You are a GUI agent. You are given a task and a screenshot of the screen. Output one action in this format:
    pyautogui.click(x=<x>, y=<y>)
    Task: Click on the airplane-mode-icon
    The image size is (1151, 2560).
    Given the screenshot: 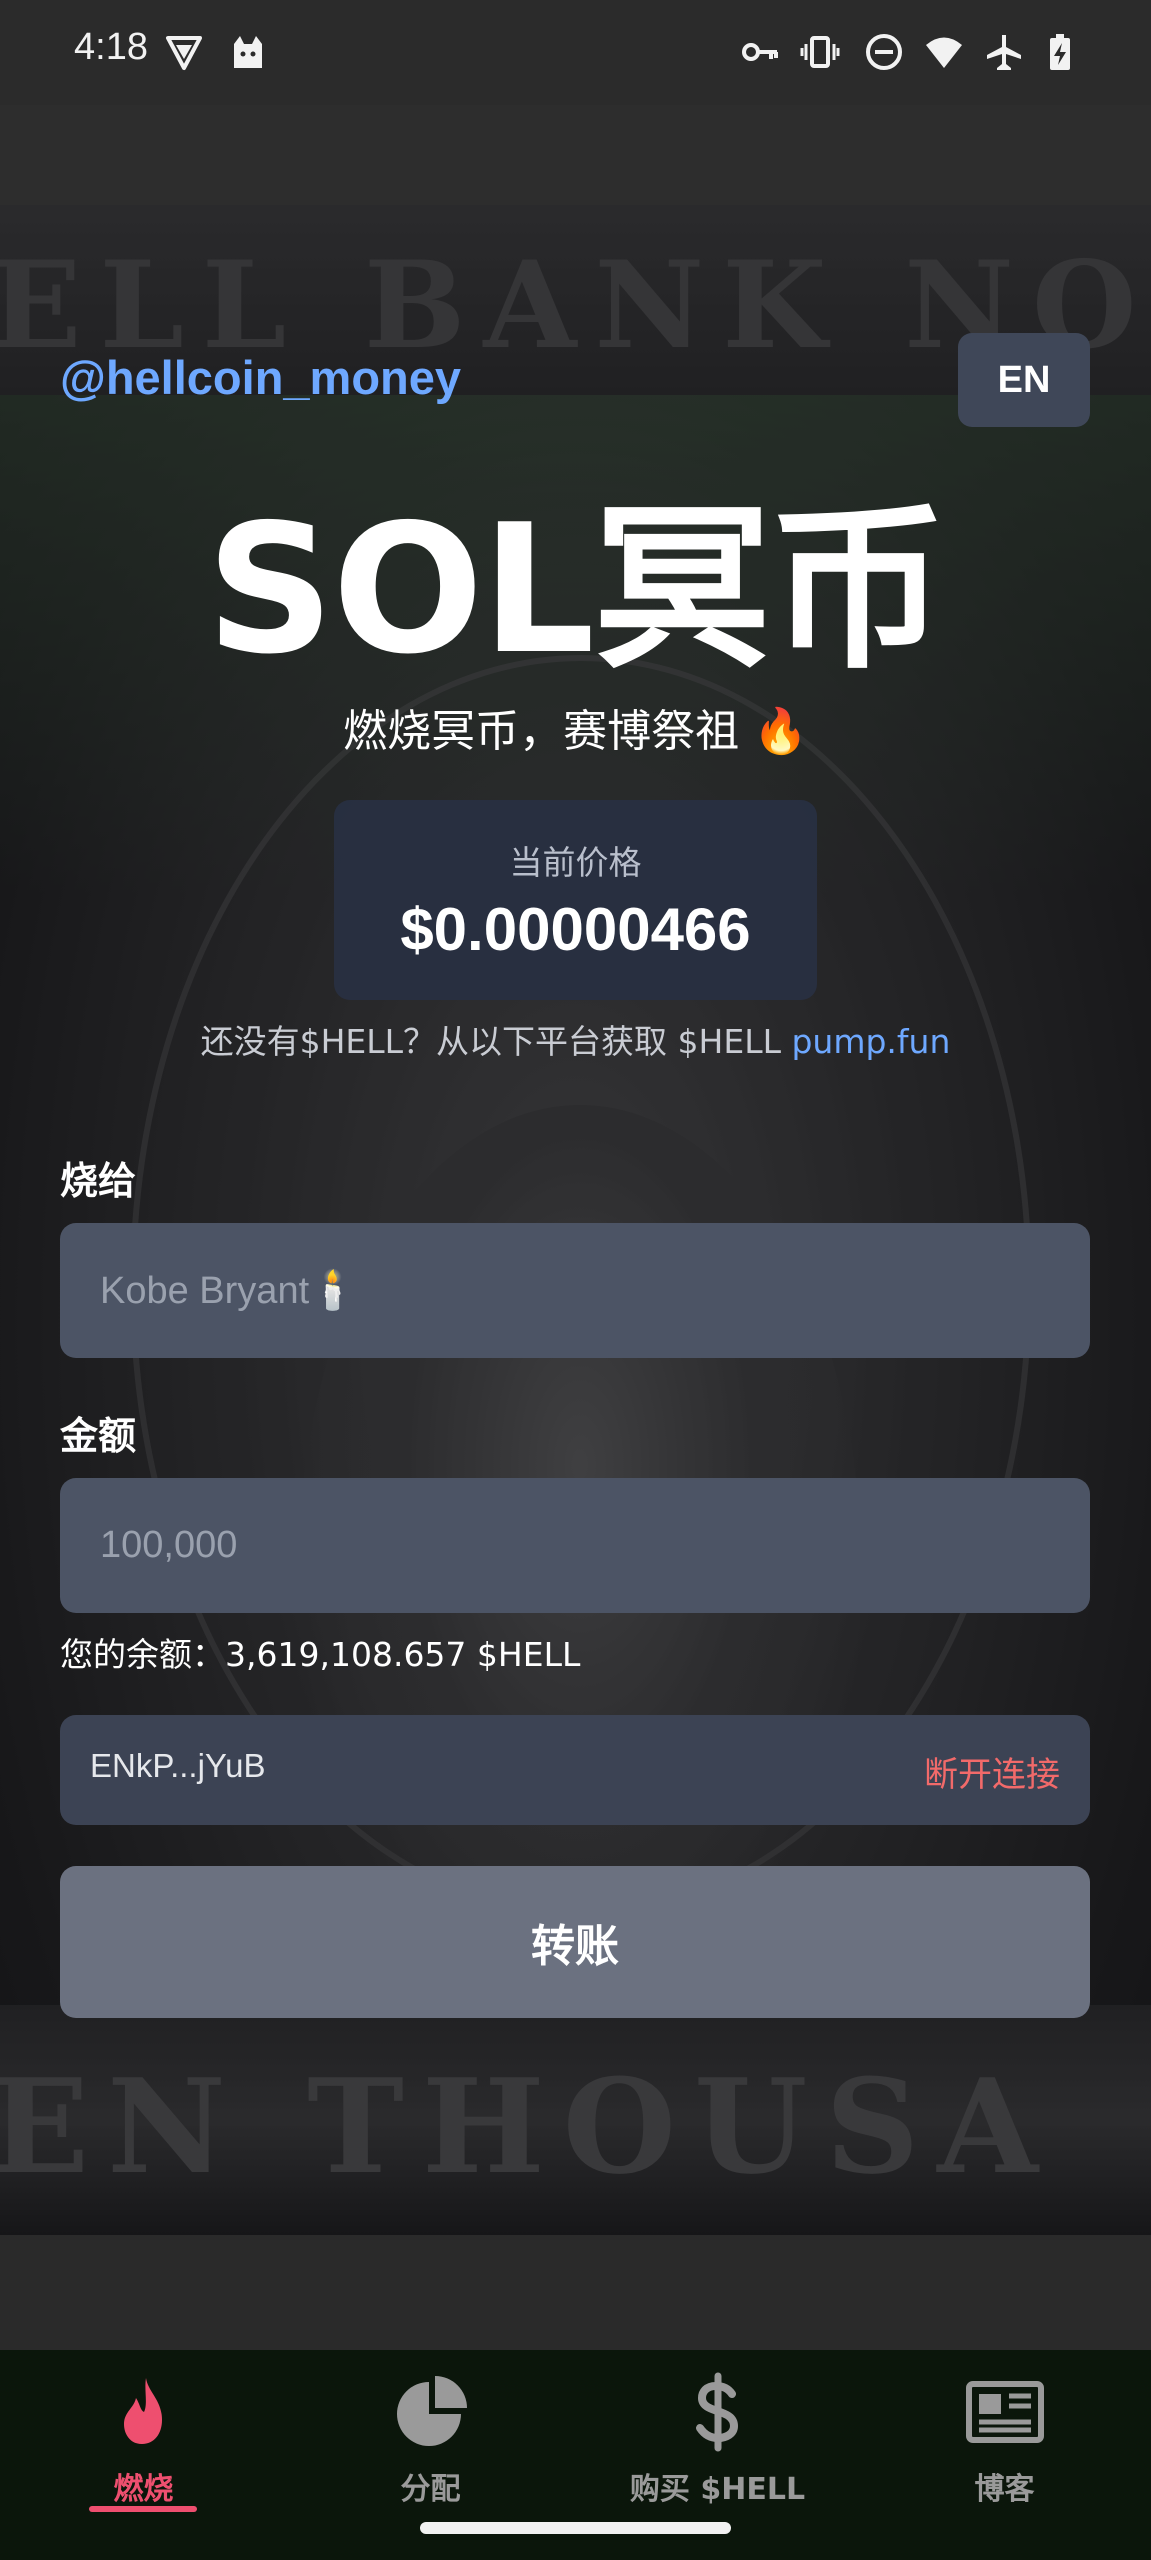 What is the action you would take?
    pyautogui.click(x=1004, y=52)
    